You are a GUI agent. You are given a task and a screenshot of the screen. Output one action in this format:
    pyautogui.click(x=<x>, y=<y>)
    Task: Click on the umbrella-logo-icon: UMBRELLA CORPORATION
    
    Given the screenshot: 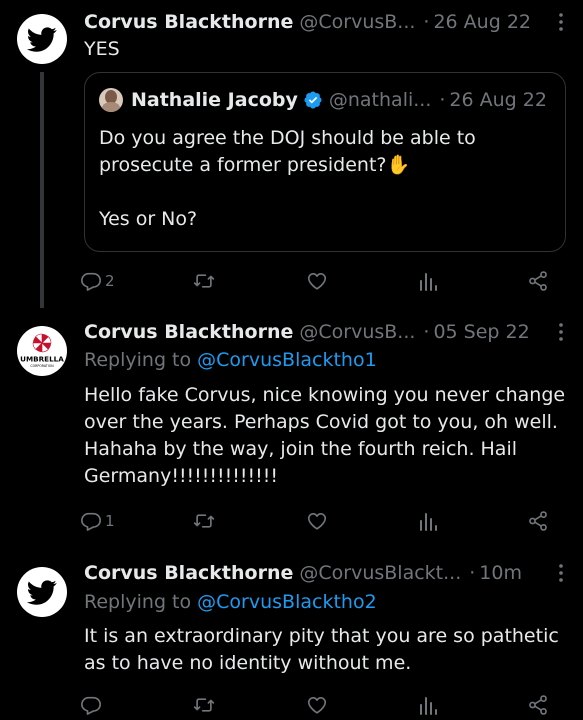 What is the action you would take?
    pyautogui.click(x=42, y=350)
    